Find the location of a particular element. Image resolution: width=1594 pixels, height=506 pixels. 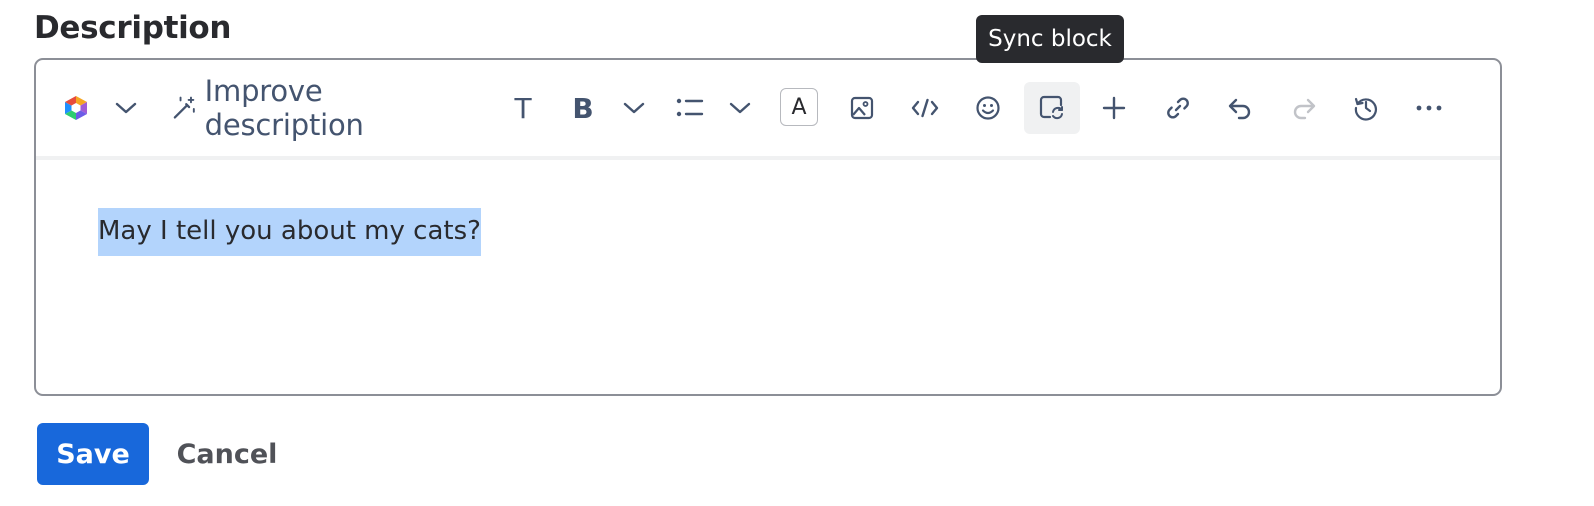

text-style-icon: T is located at coordinates (523, 108).